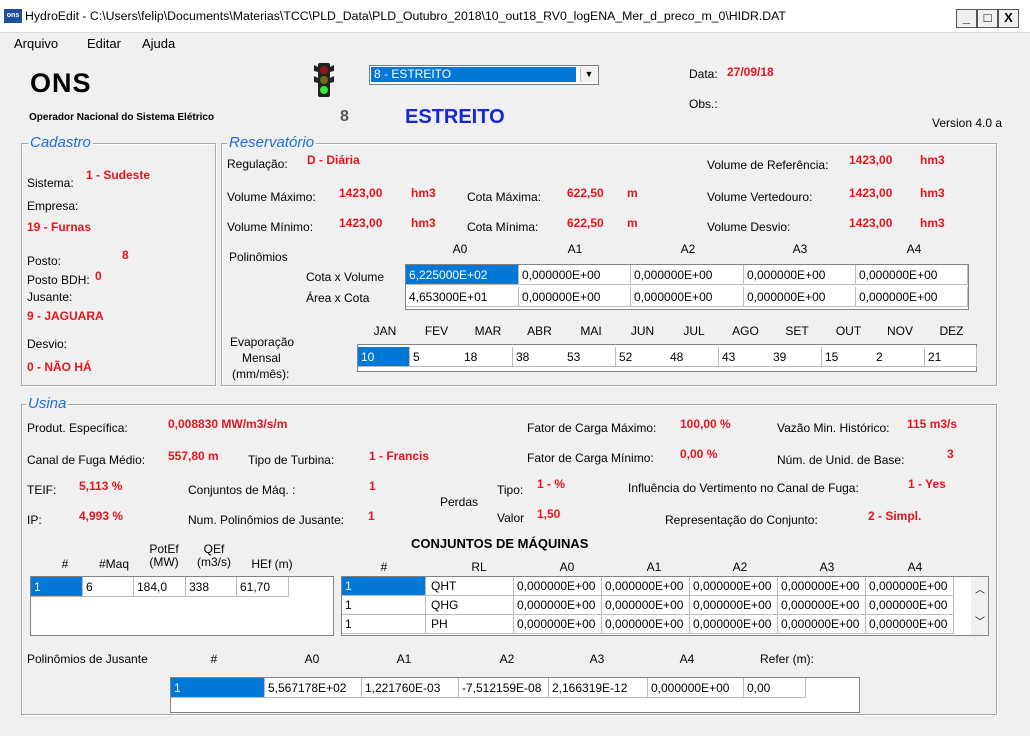 The image size is (1030, 736). I want to click on canal-label: Canal de Fuga Médio:, so click(86, 460).